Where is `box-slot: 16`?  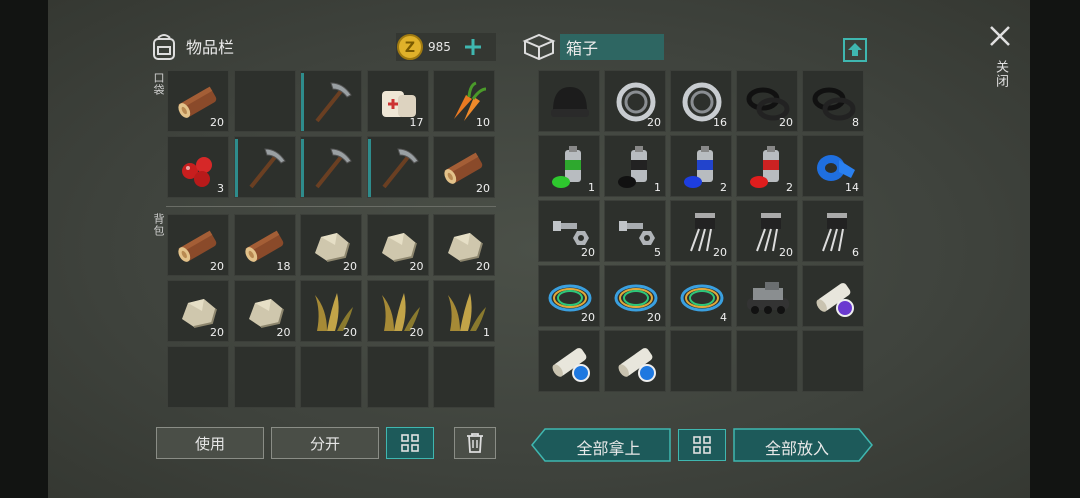 box-slot: 16 is located at coordinates (701, 101).